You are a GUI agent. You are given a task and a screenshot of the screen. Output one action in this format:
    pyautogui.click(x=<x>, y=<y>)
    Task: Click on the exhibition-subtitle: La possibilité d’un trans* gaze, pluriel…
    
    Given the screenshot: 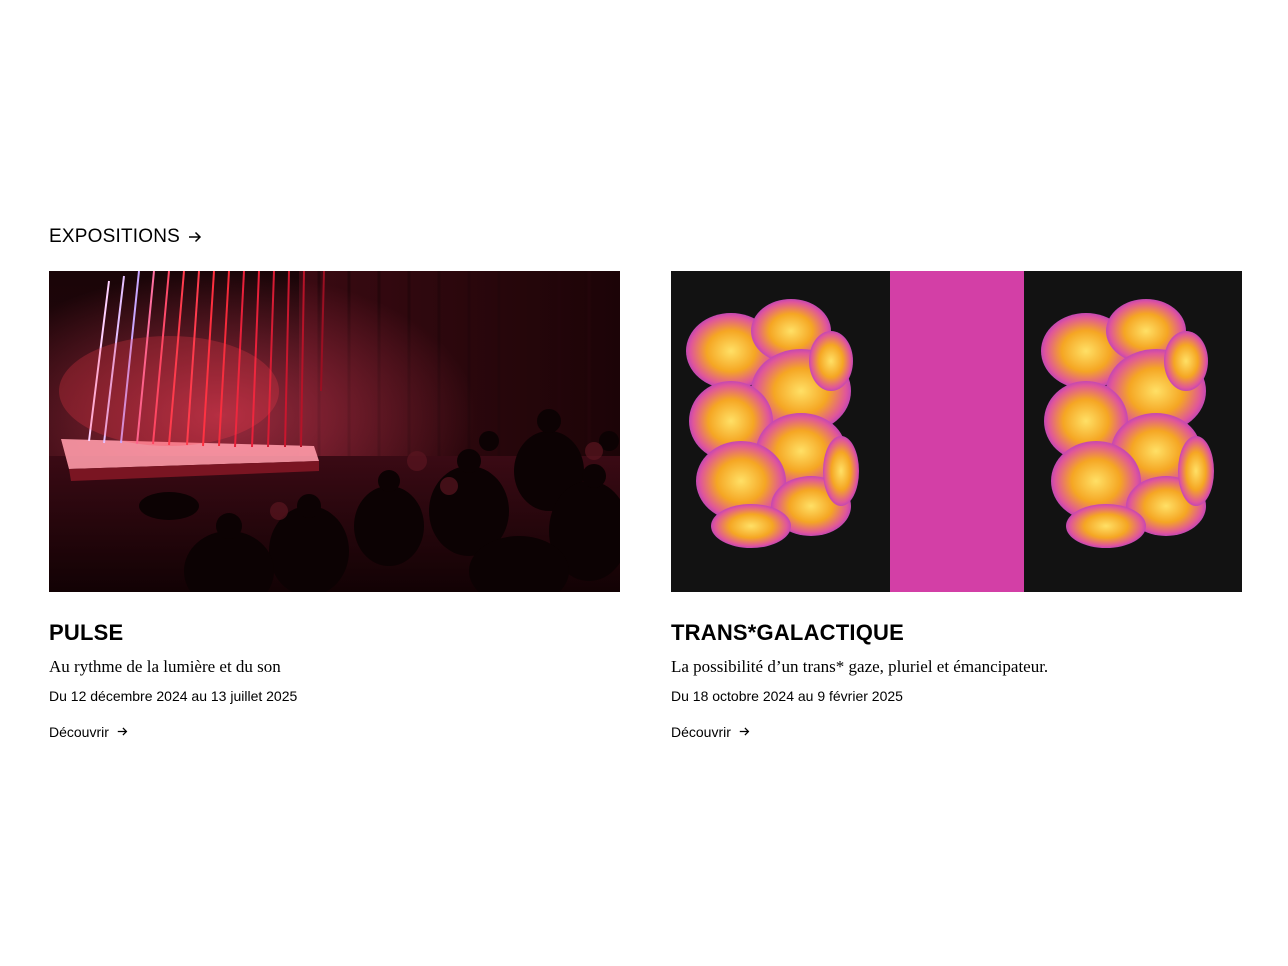 What is the action you would take?
    pyautogui.click(x=860, y=667)
    